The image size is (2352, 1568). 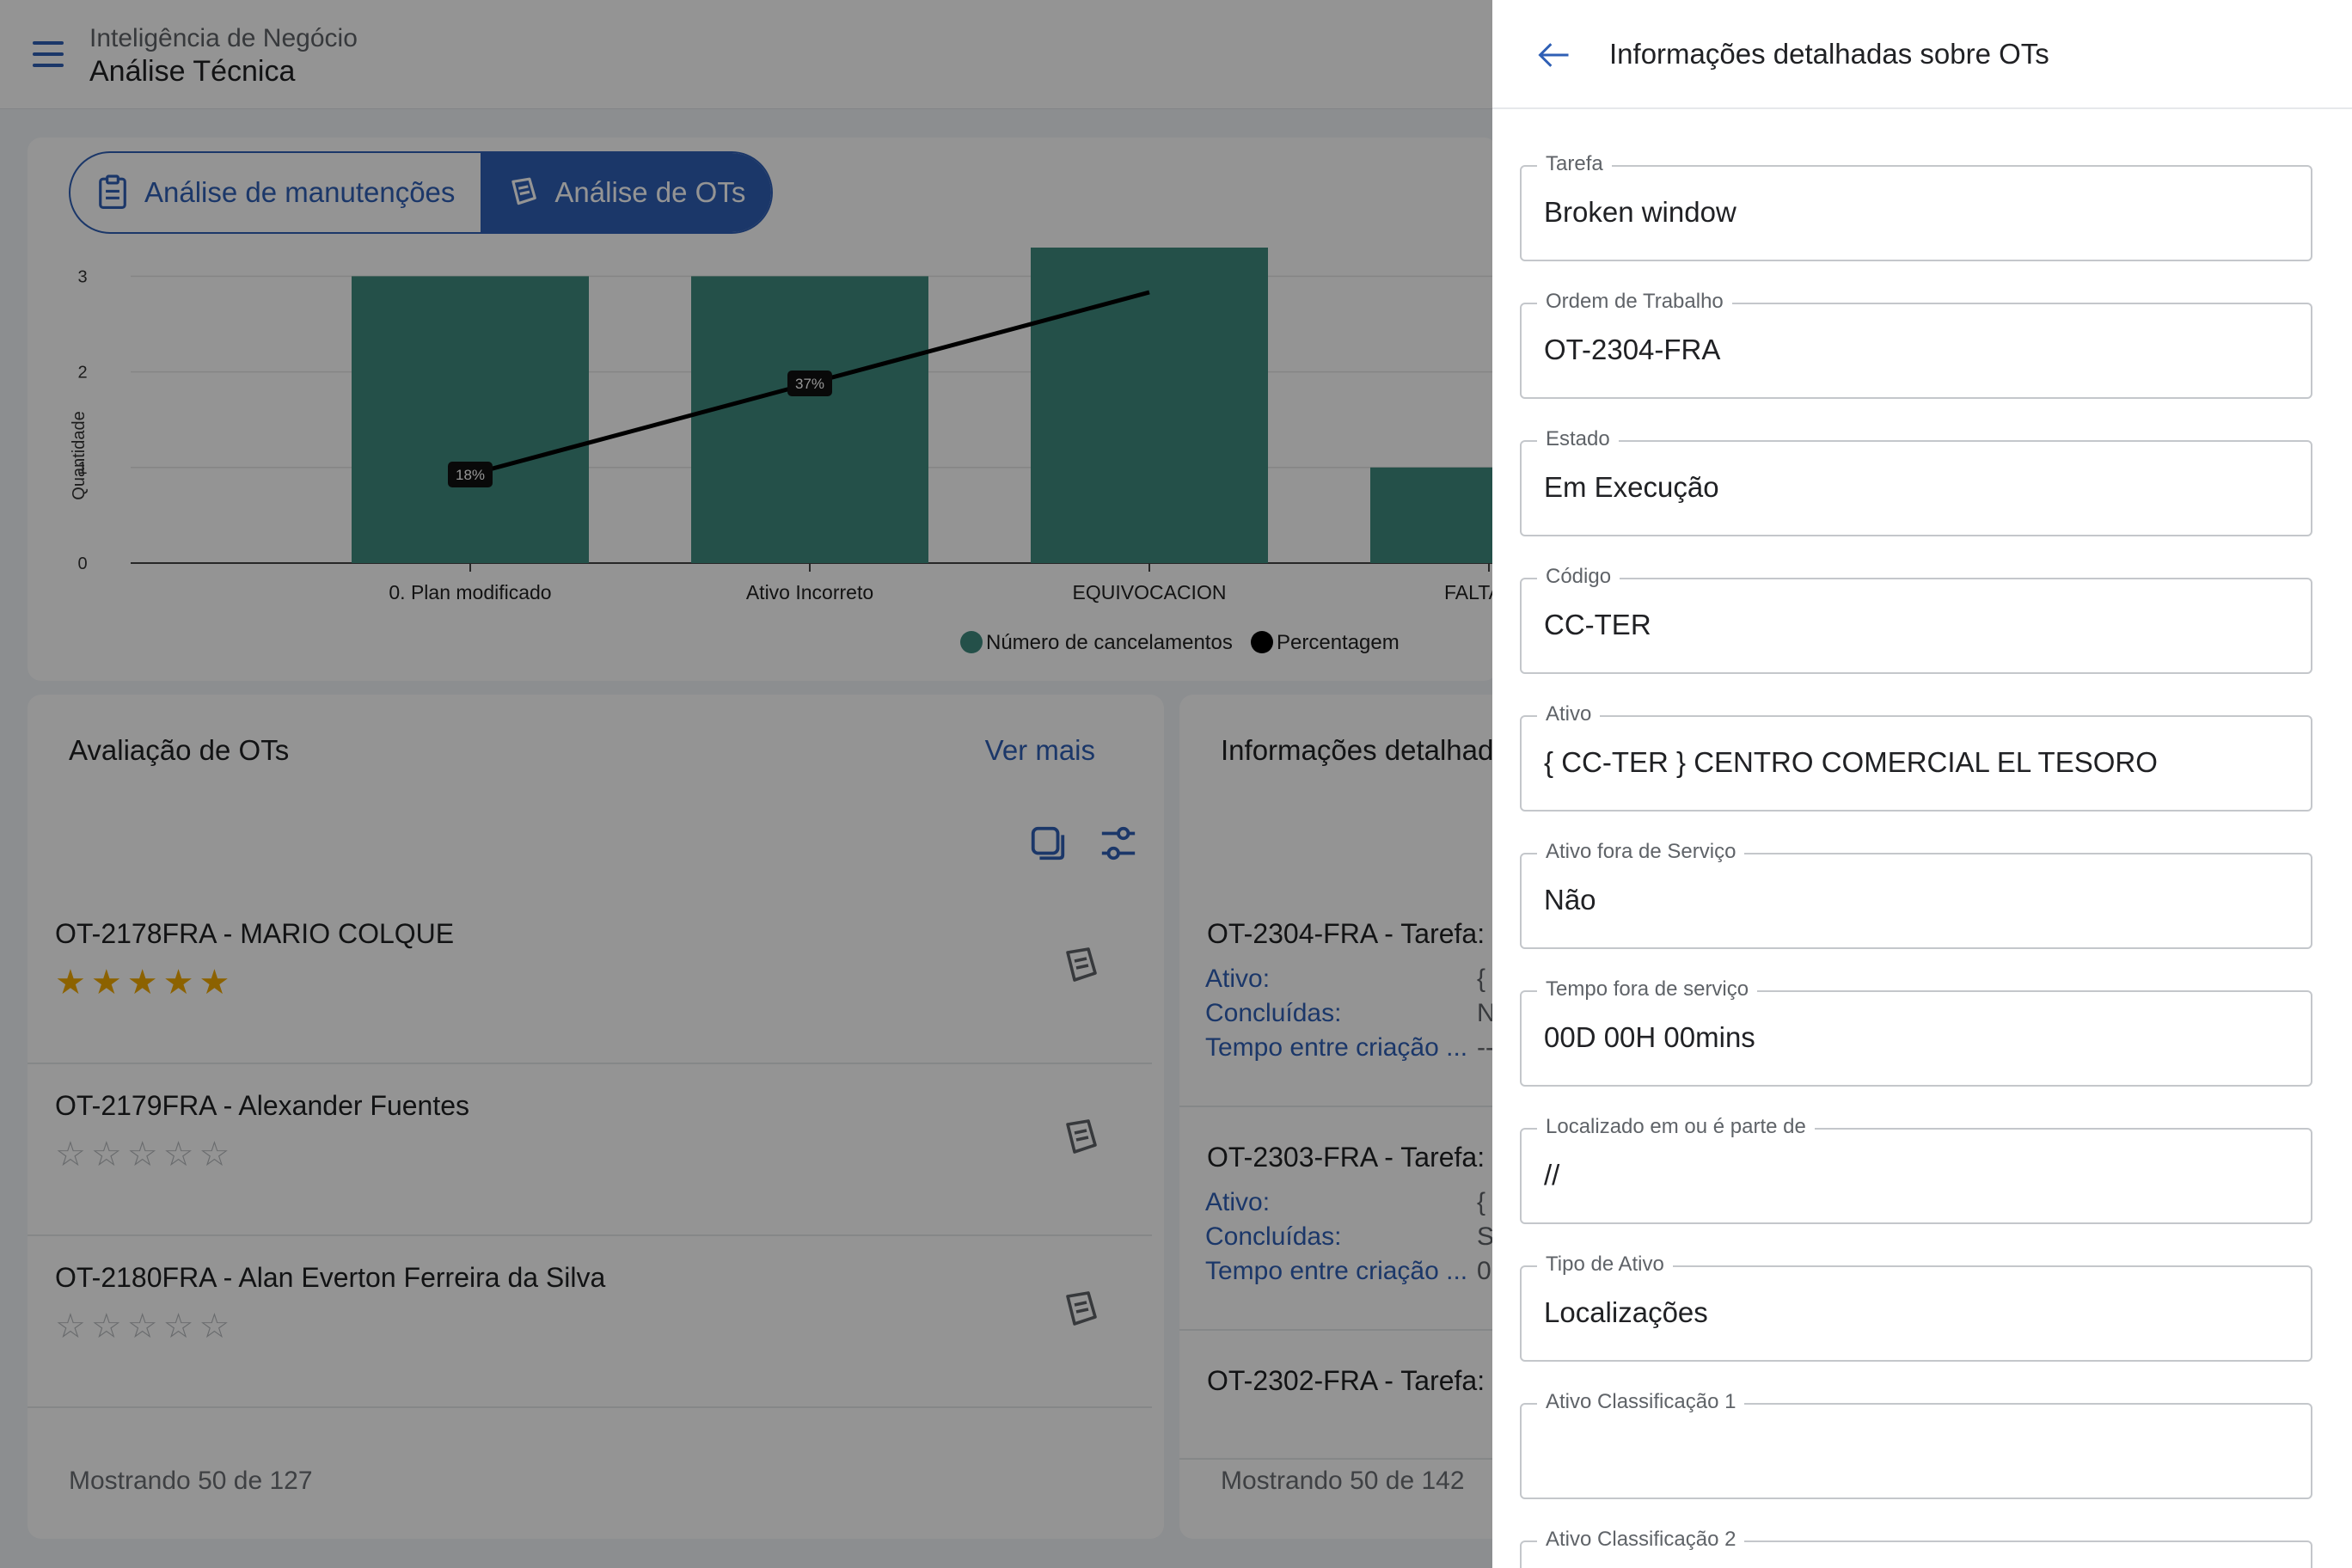 I want to click on drawer-field-label: Ativo fora de Serviço, so click(x=1641, y=852).